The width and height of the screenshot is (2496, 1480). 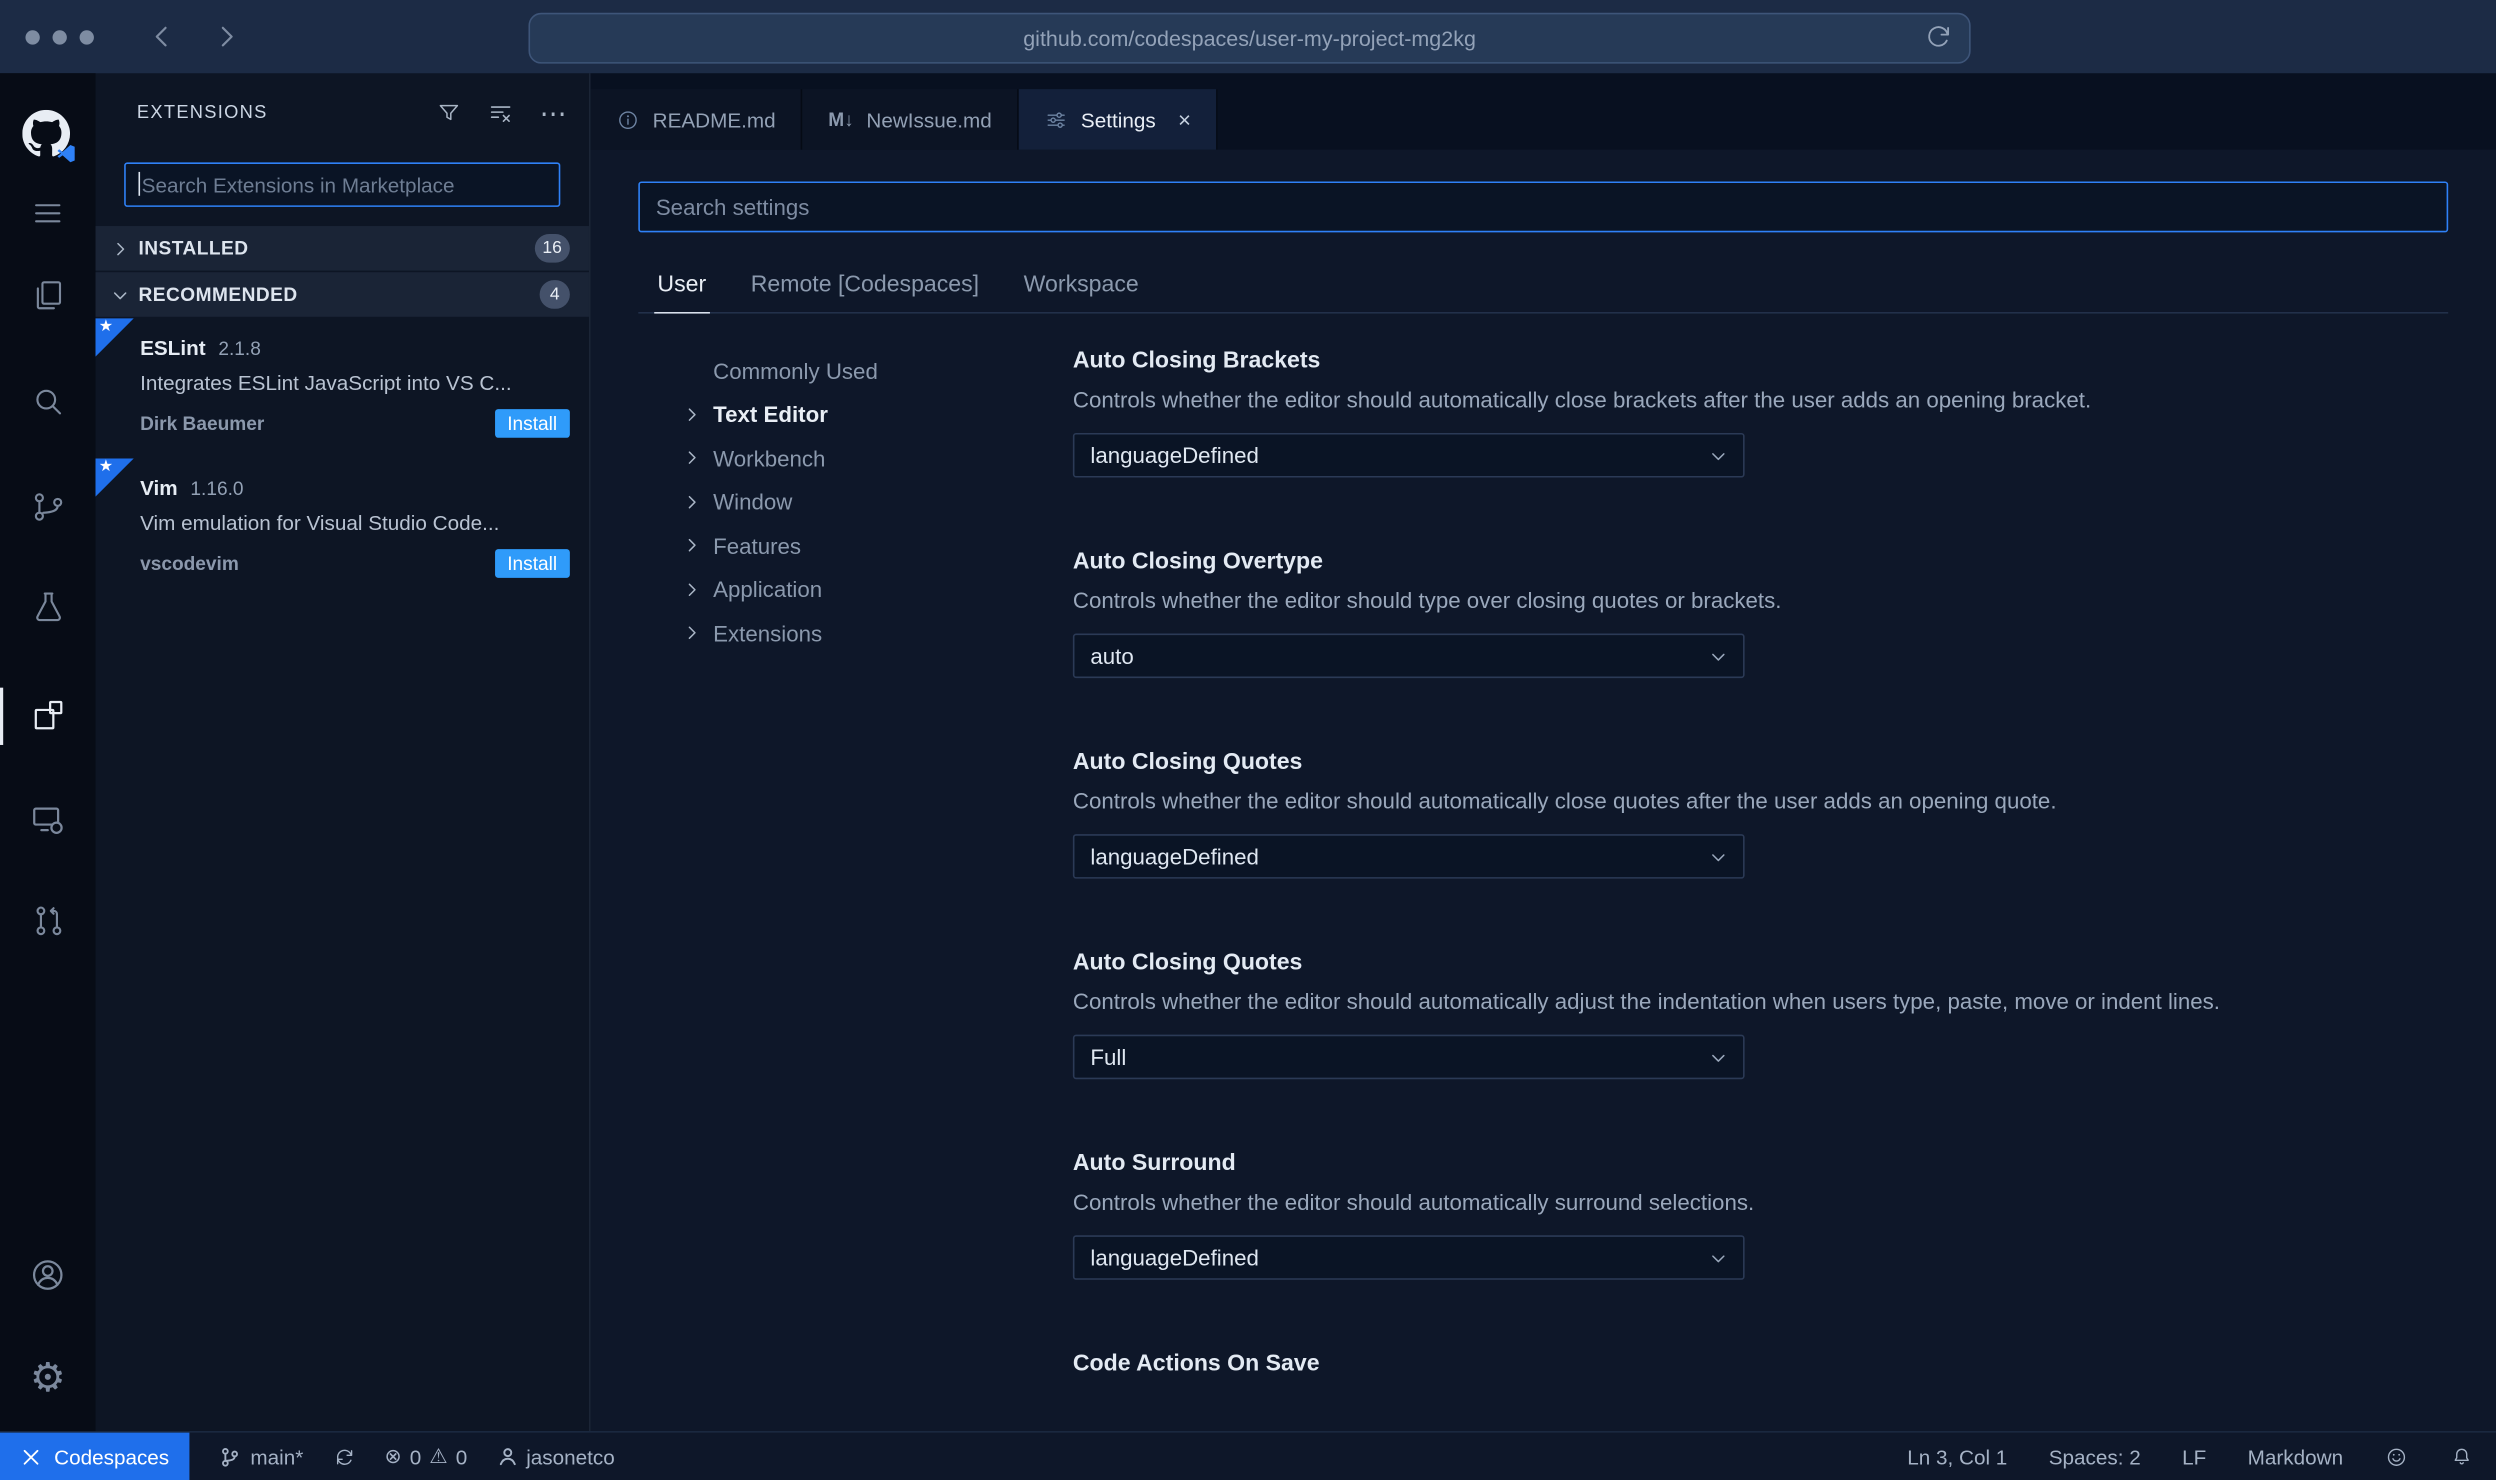 I want to click on window-maximize-button, so click(x=86, y=36).